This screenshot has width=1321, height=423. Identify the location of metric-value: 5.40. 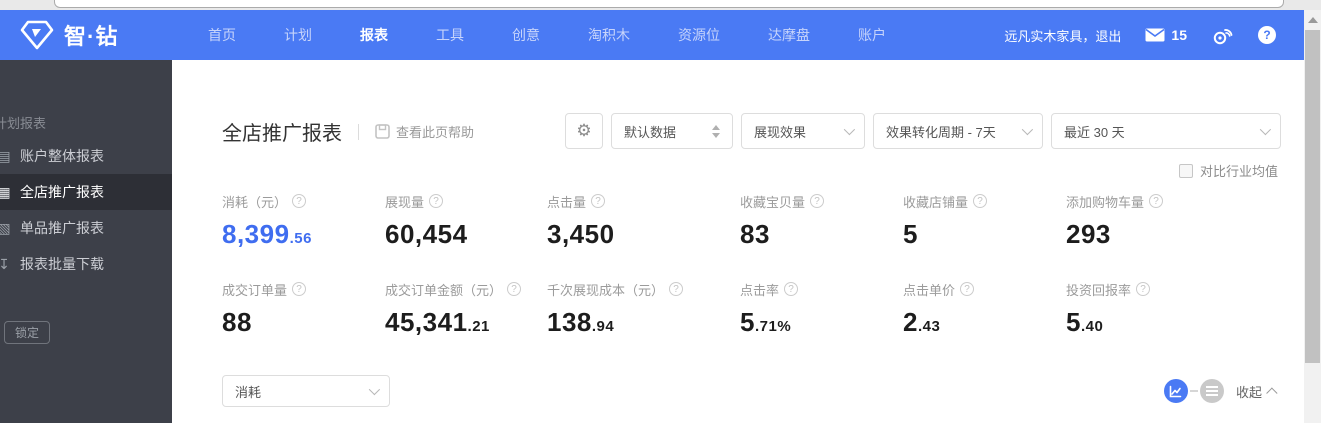
(1174, 322).